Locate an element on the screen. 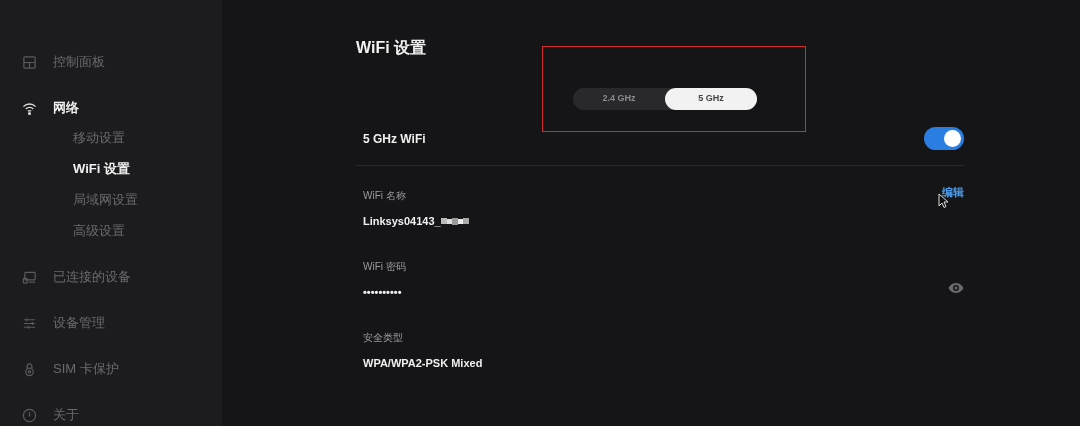  band-tab: 5 GHz is located at coordinates (711, 99).